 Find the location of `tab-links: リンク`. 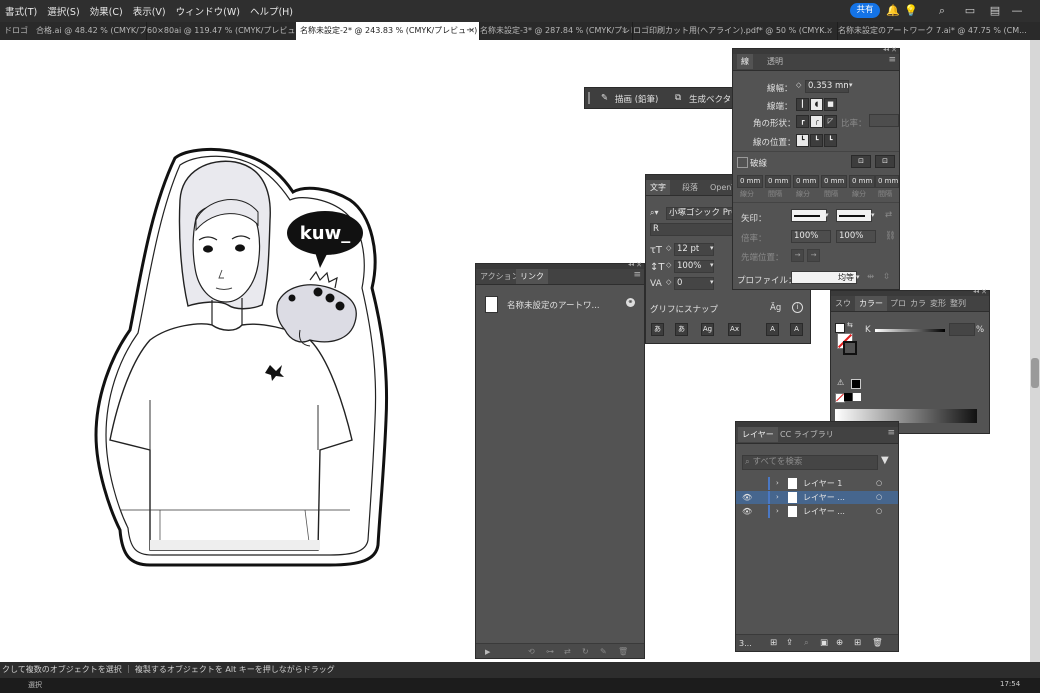

tab-links: リンク is located at coordinates (532, 276).